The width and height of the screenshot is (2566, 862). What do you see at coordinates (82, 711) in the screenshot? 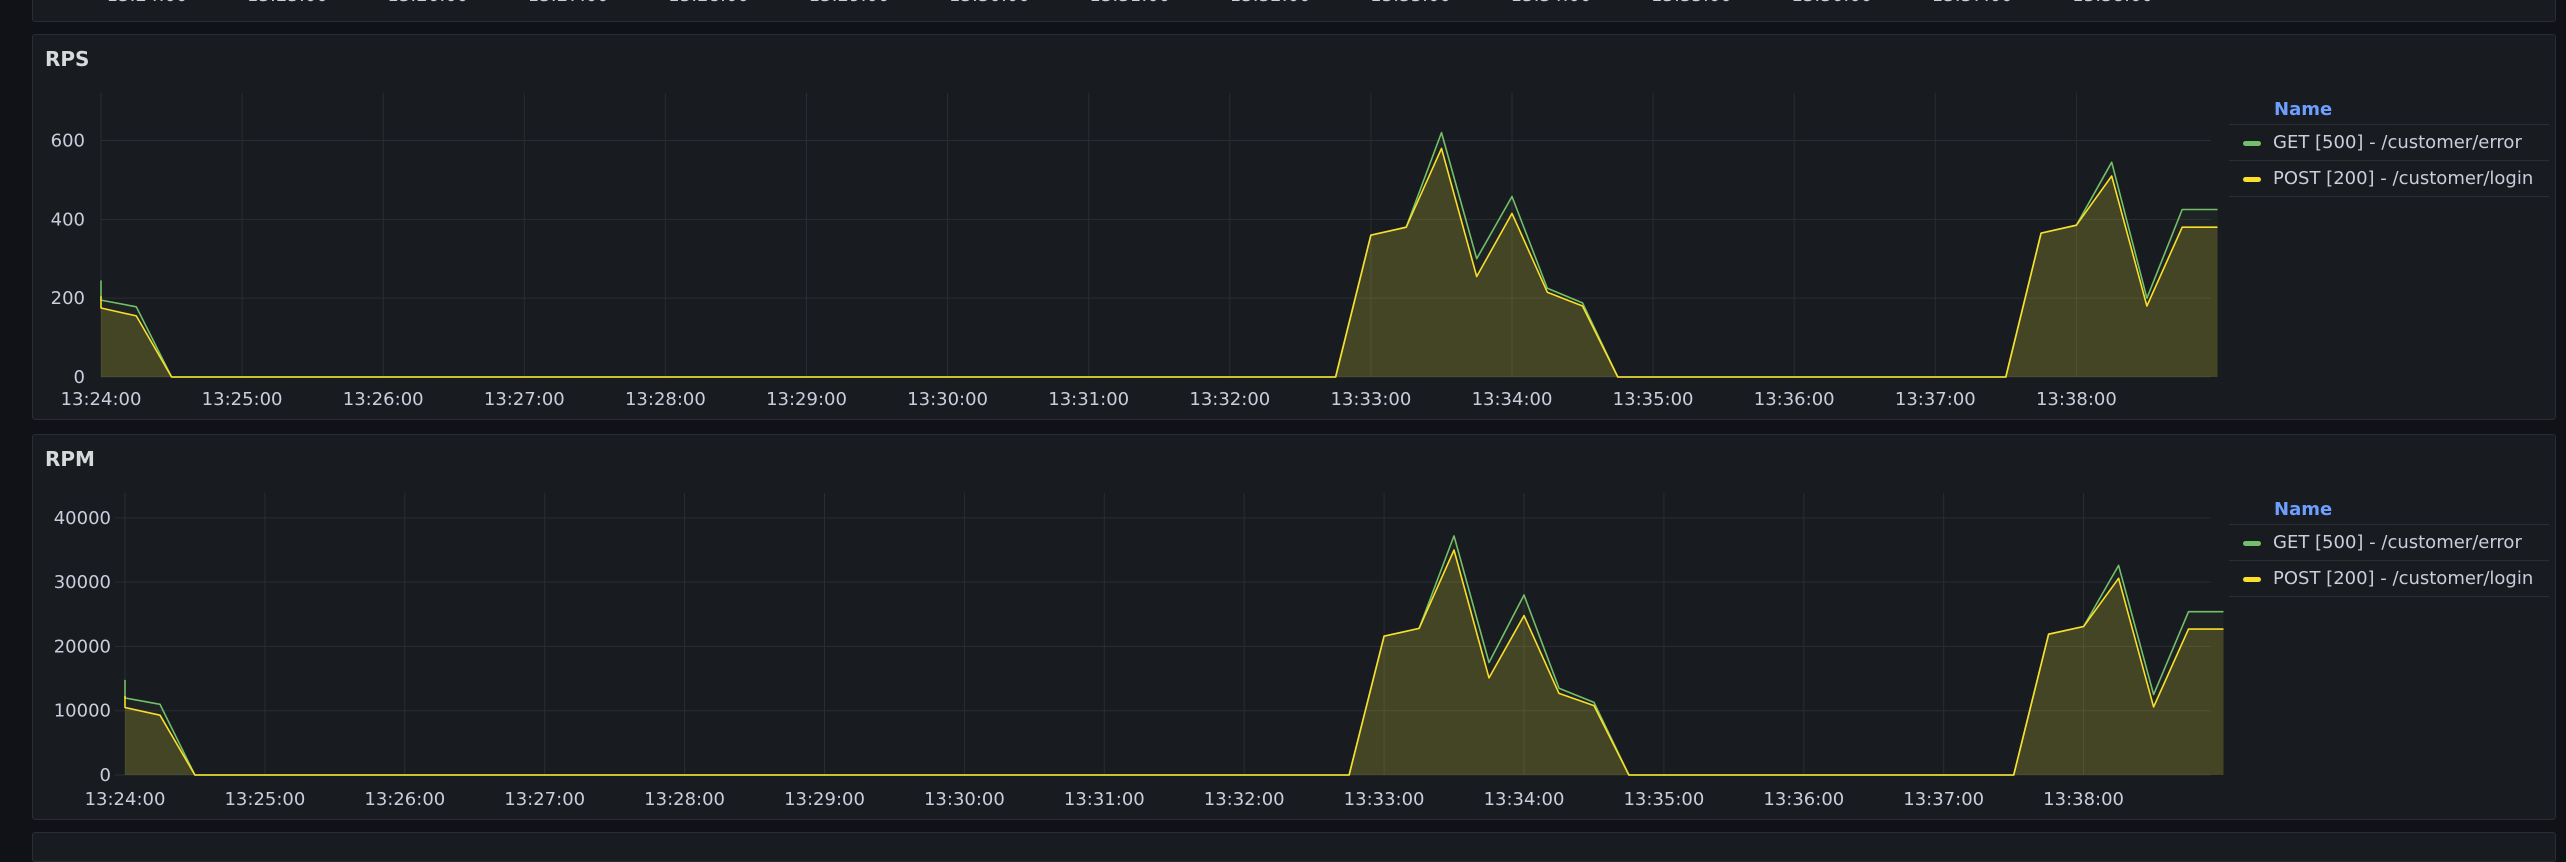
I see `y-tick-label: 10000` at bounding box center [82, 711].